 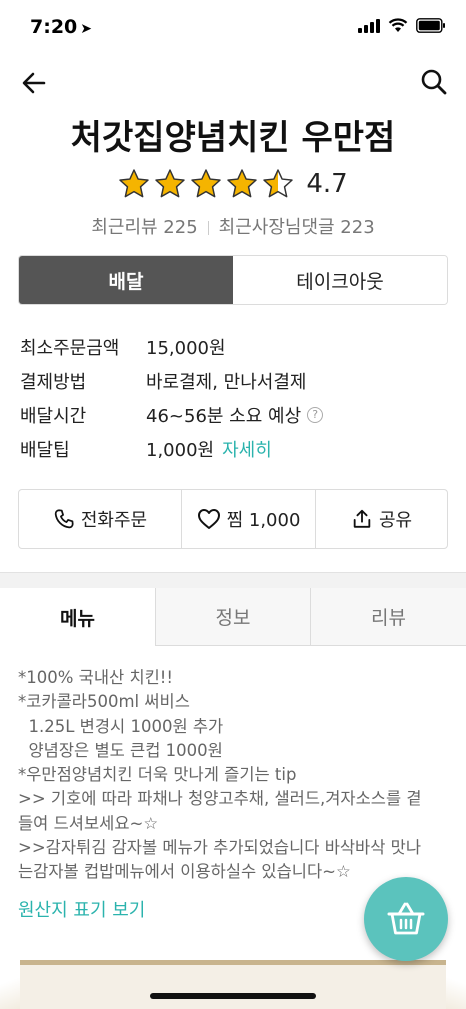 I want to click on share-icon, so click(x=362, y=518).